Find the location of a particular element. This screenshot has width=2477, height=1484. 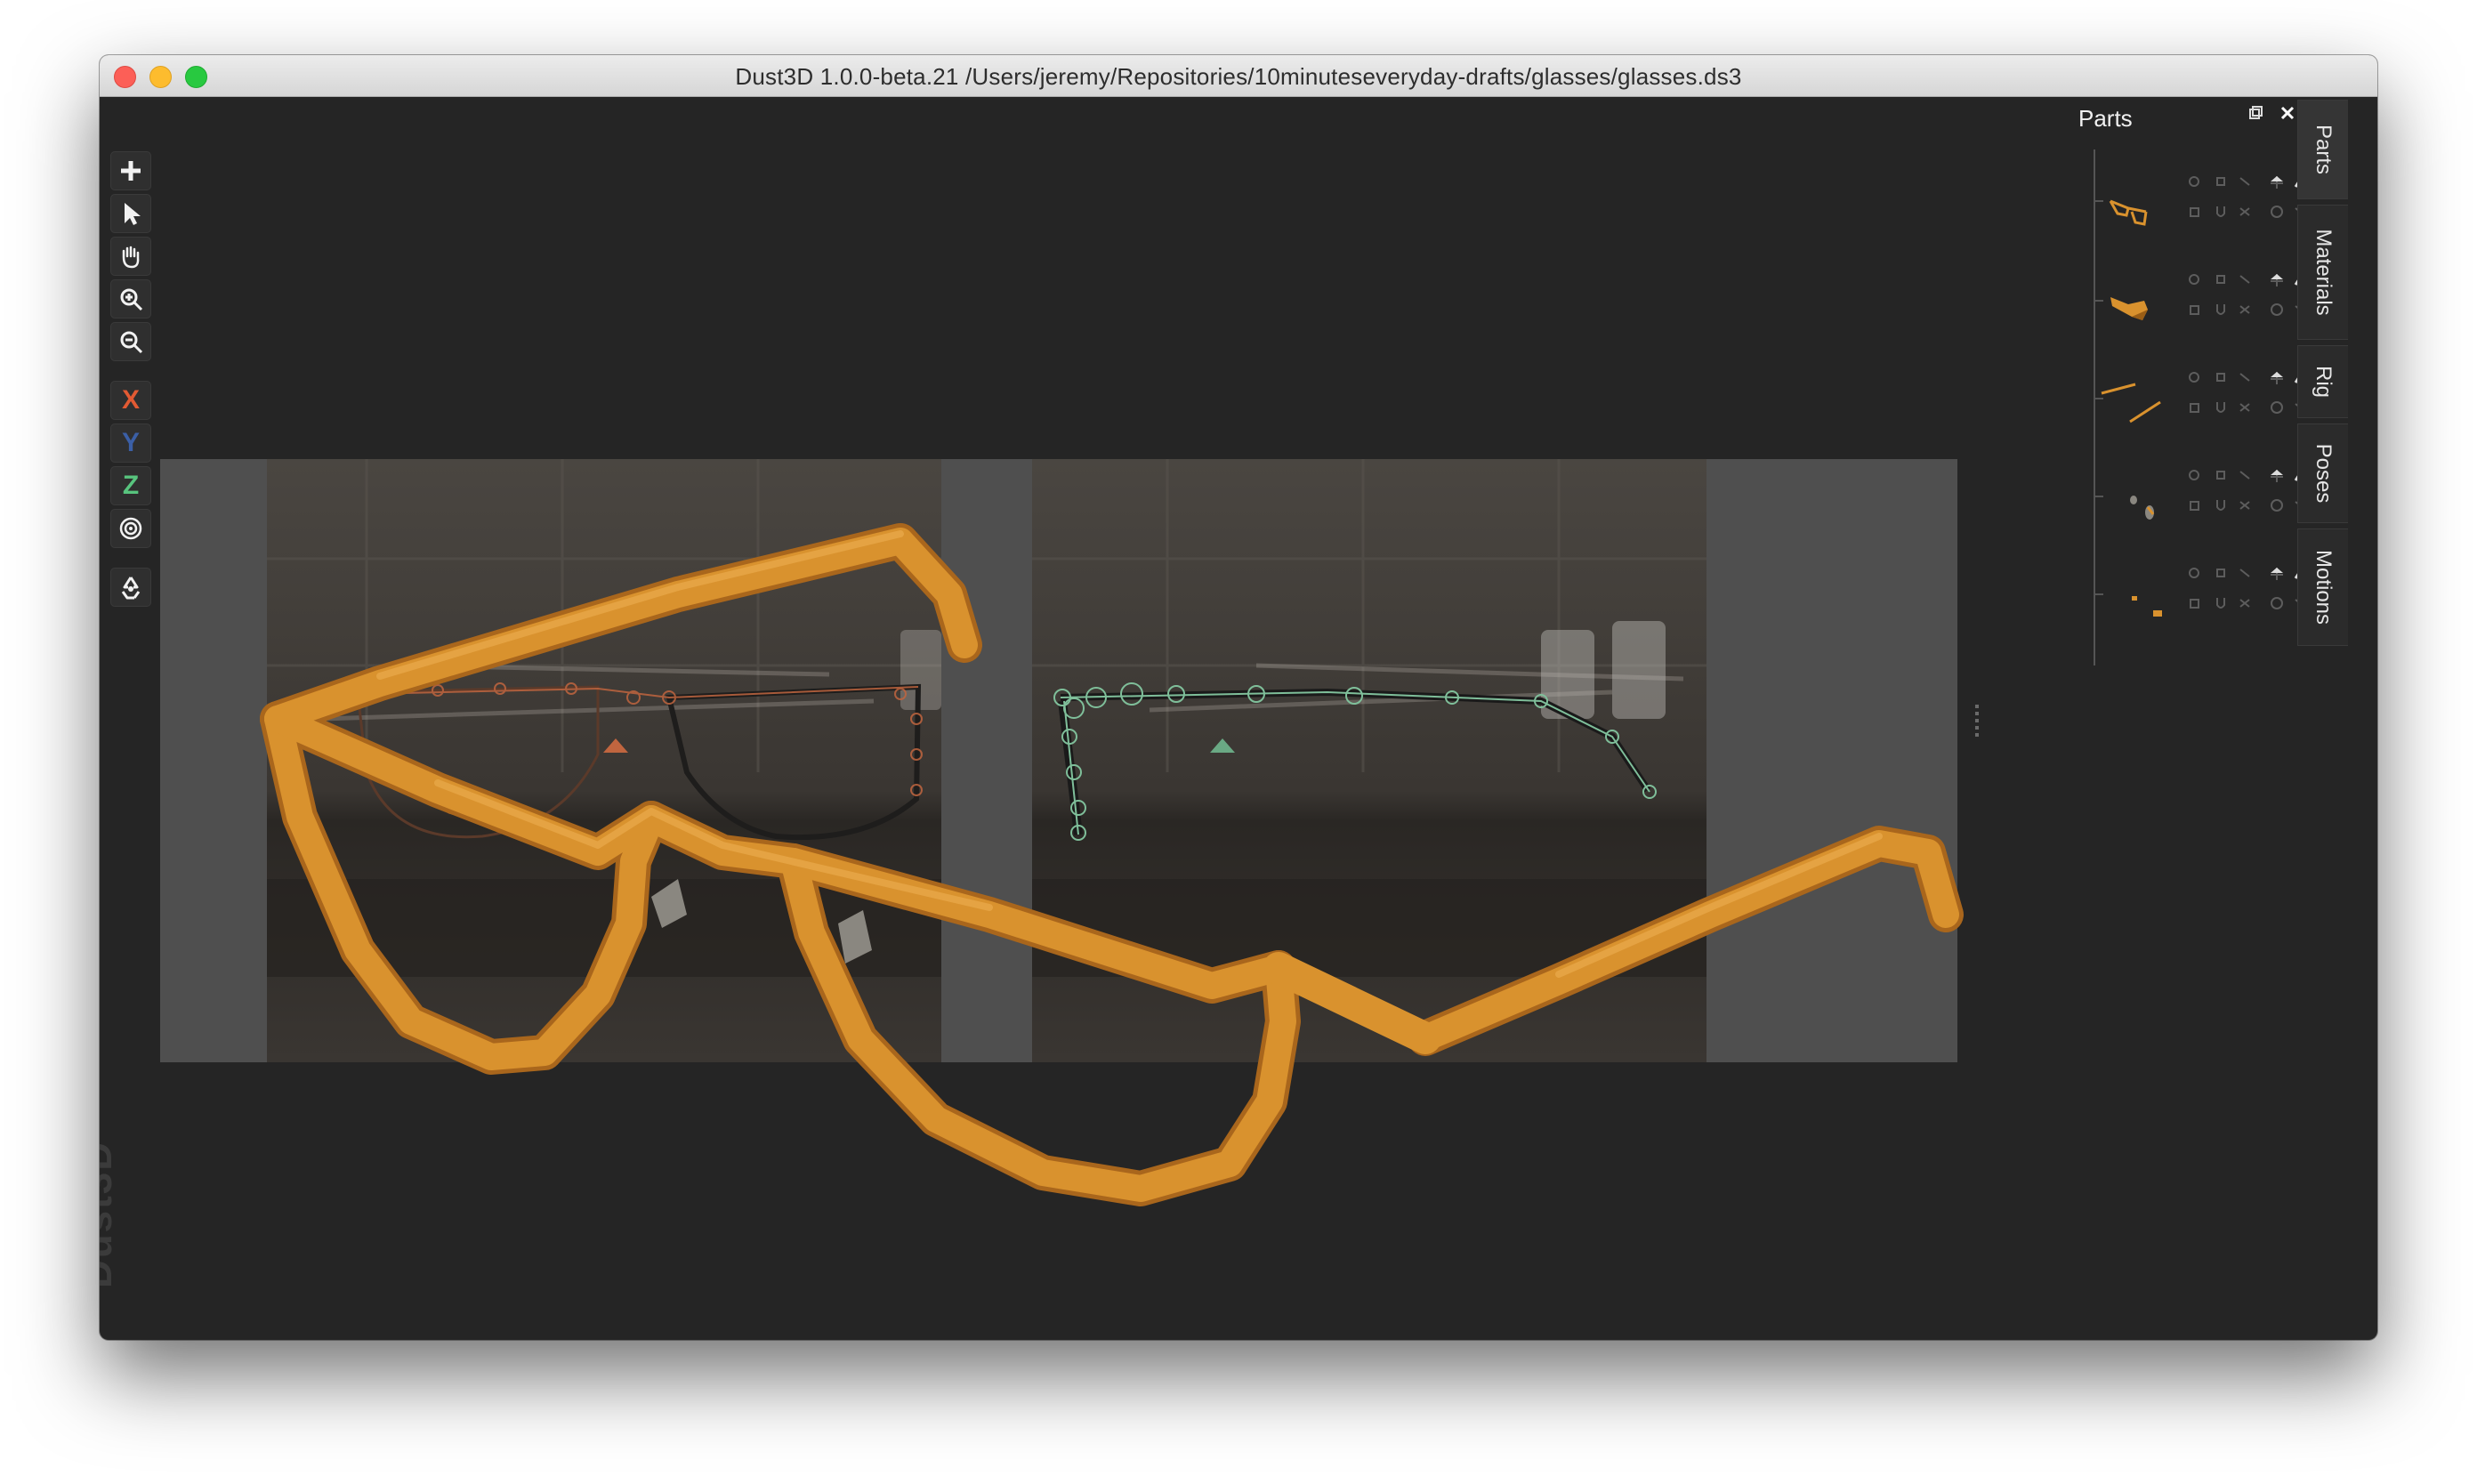

zoom-out-icon is located at coordinates (131, 342).